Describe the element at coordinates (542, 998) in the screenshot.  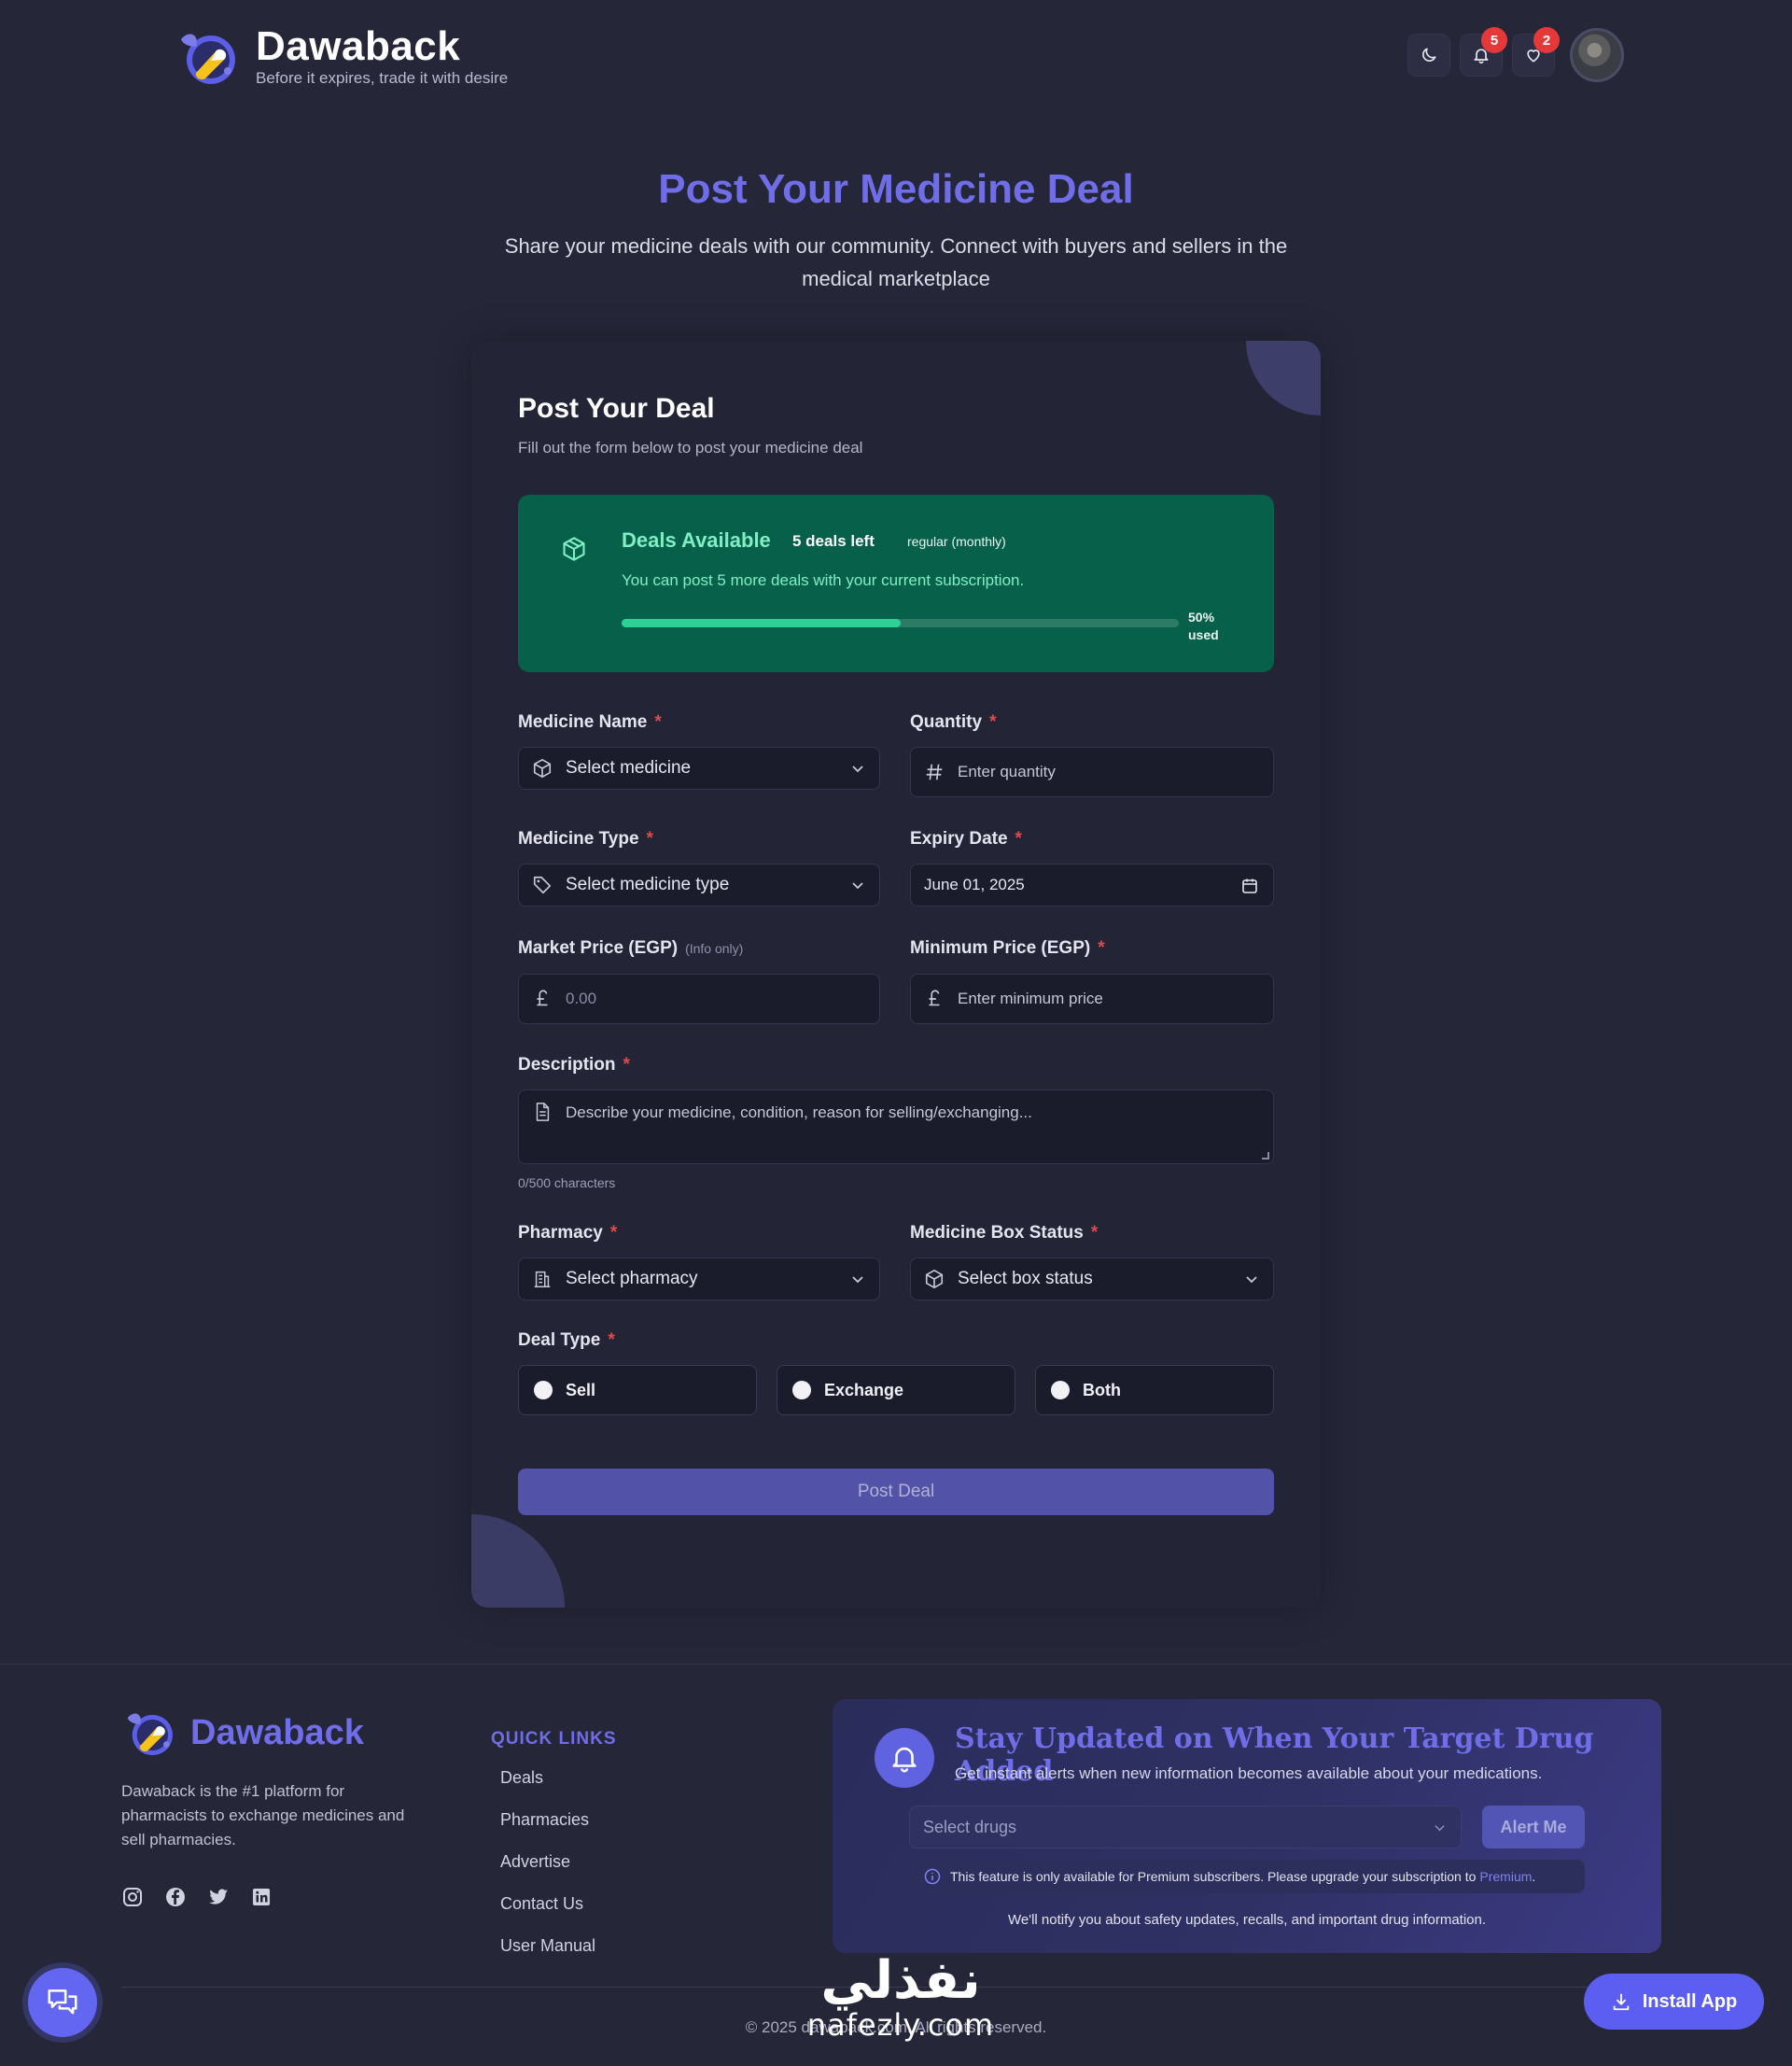
I see `pound-icon` at that location.